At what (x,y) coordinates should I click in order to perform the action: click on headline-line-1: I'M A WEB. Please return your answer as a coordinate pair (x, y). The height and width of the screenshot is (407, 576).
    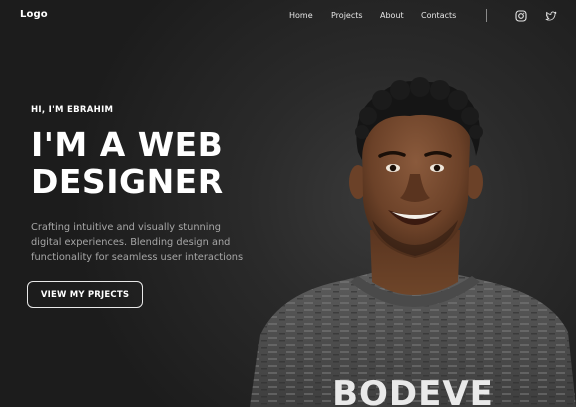
    Looking at the image, I should click on (127, 144).